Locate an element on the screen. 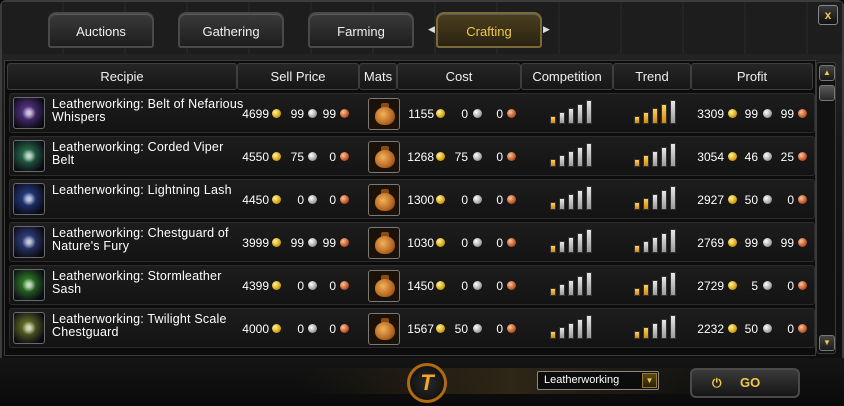 The image size is (844, 406). lash-blue-icon is located at coordinates (29, 199).